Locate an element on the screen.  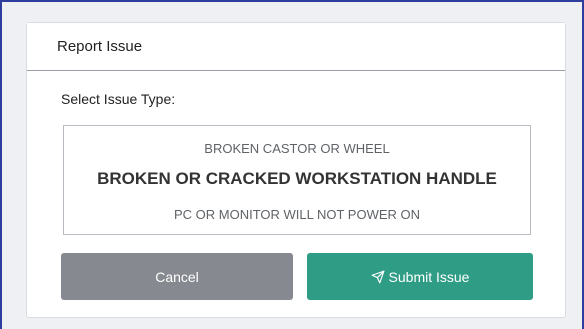
send-icon is located at coordinates (378, 277).